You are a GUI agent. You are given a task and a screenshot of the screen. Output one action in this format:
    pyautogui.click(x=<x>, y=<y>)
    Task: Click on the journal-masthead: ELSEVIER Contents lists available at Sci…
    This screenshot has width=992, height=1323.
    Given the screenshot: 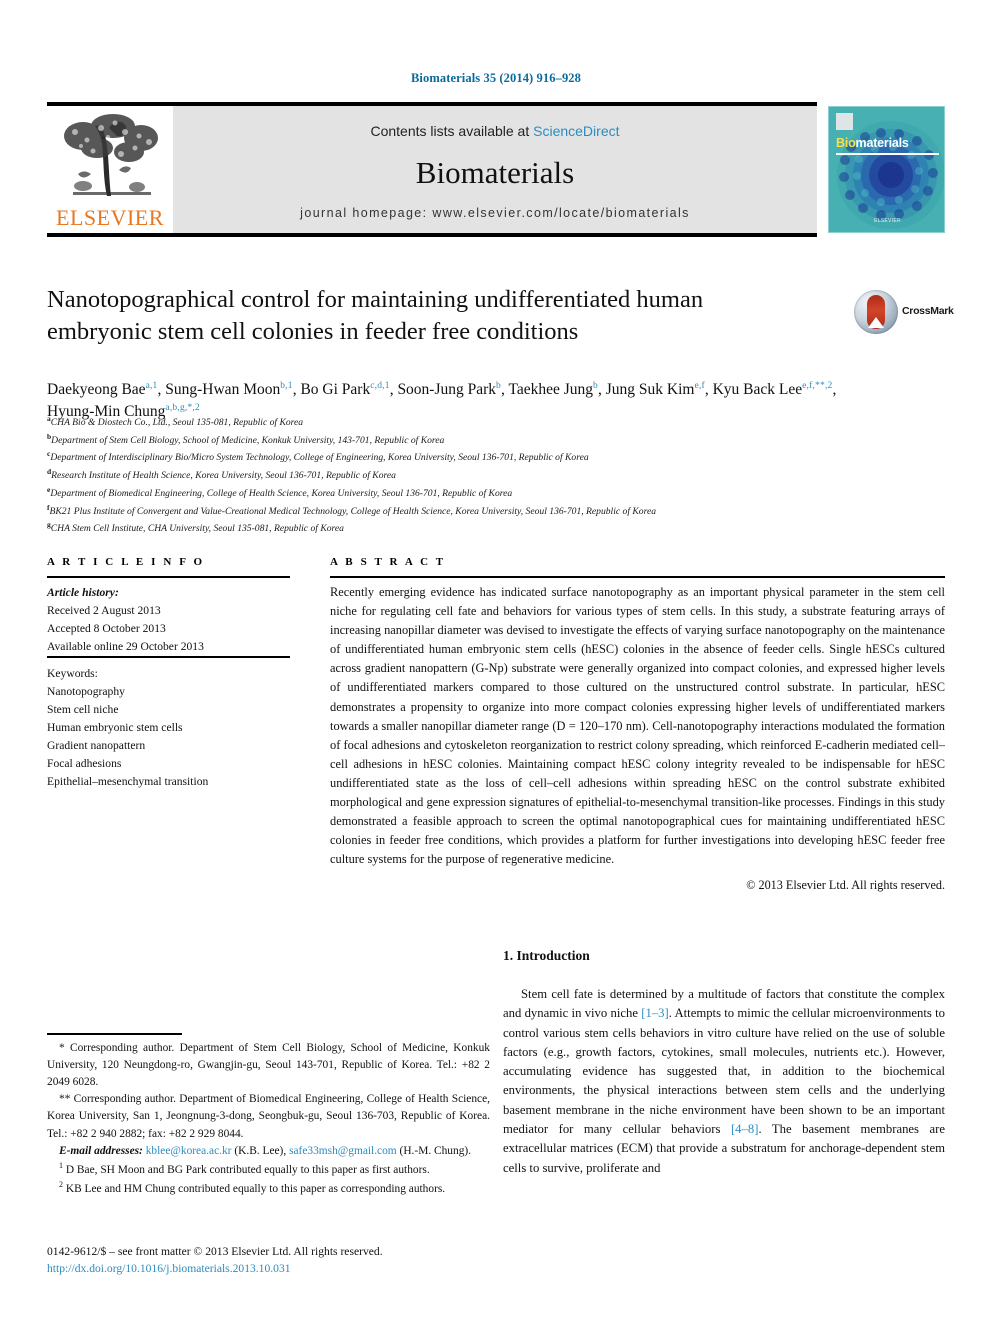 What is the action you would take?
    pyautogui.click(x=496, y=169)
    